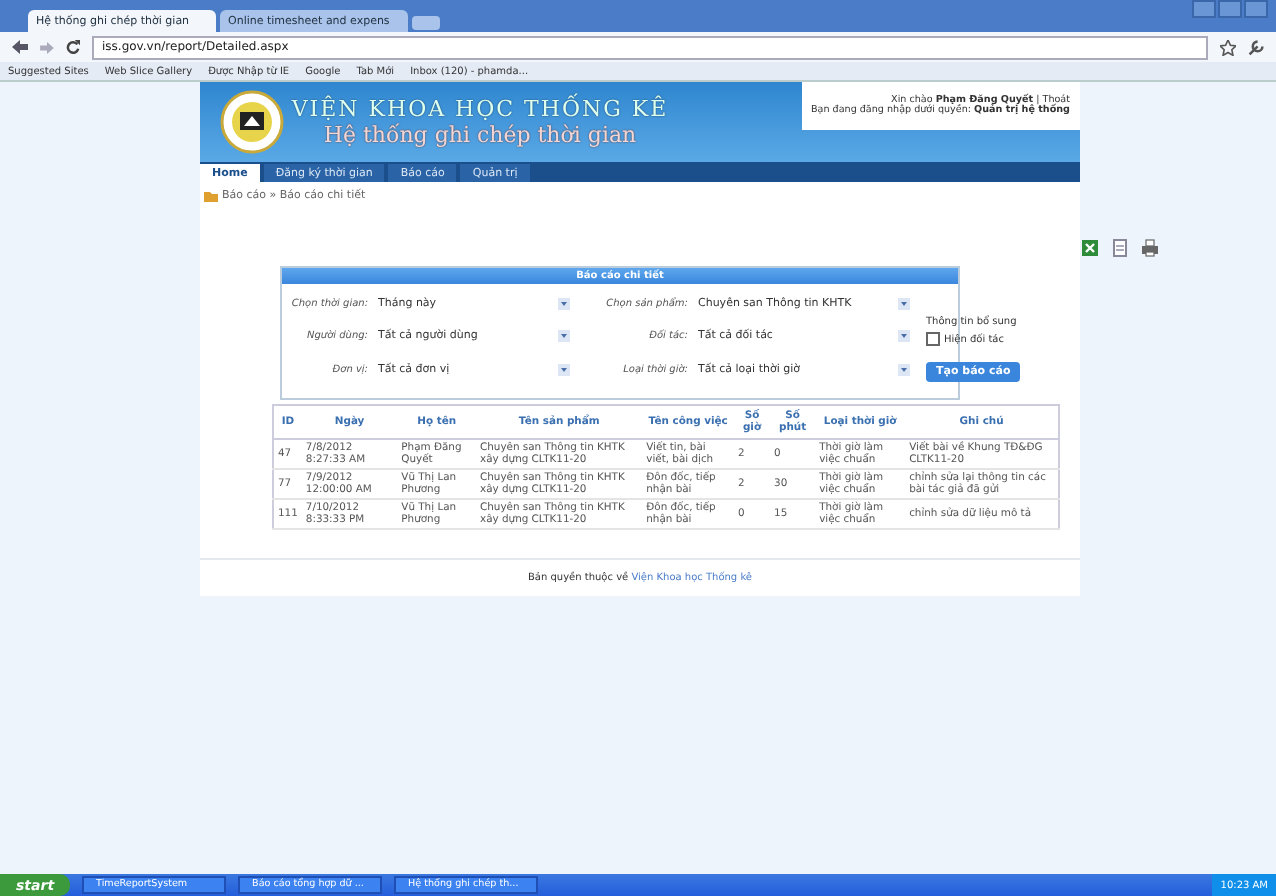 Image resolution: width=1276 pixels, height=896 pixels. What do you see at coordinates (1150, 248) in the screenshot?
I see `print-icon` at bounding box center [1150, 248].